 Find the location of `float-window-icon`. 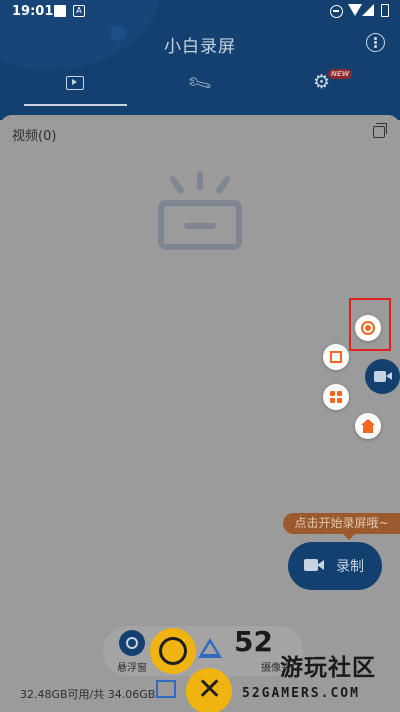

float-window-icon is located at coordinates (132, 643).